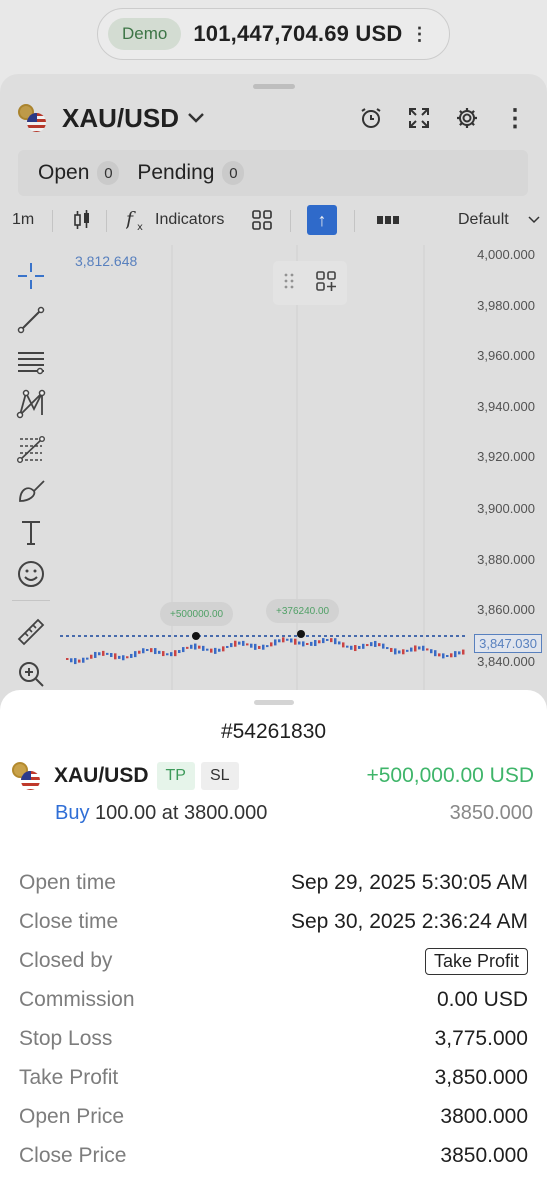 Image resolution: width=547 pixels, height=1200 pixels. Describe the element at coordinates (273, 922) in the screenshot. I see `detail-row-close-time: Close time Sep 30, 2025 2:36:24 AM` at that location.